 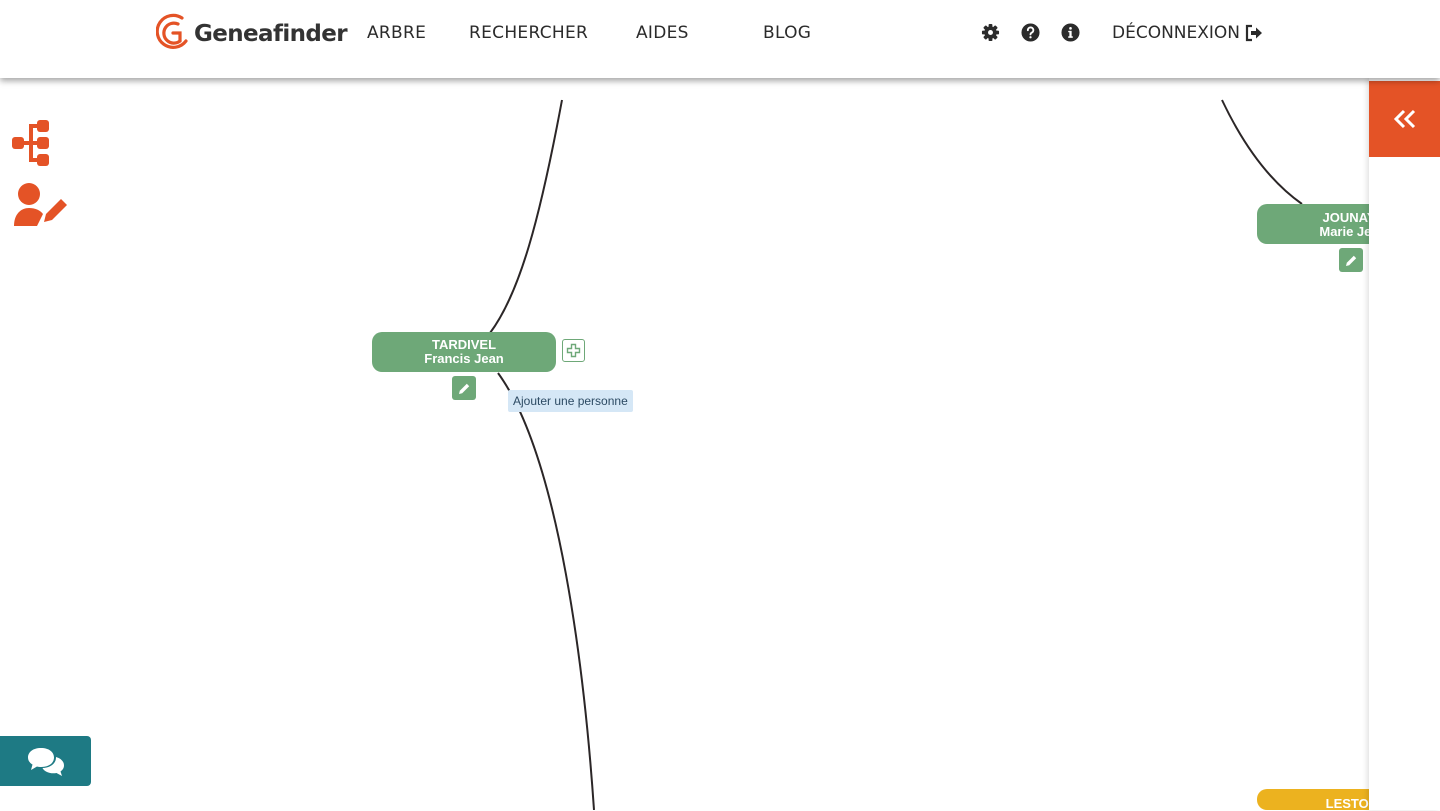 I want to click on double-chevron-left-icon, so click(x=1404, y=119).